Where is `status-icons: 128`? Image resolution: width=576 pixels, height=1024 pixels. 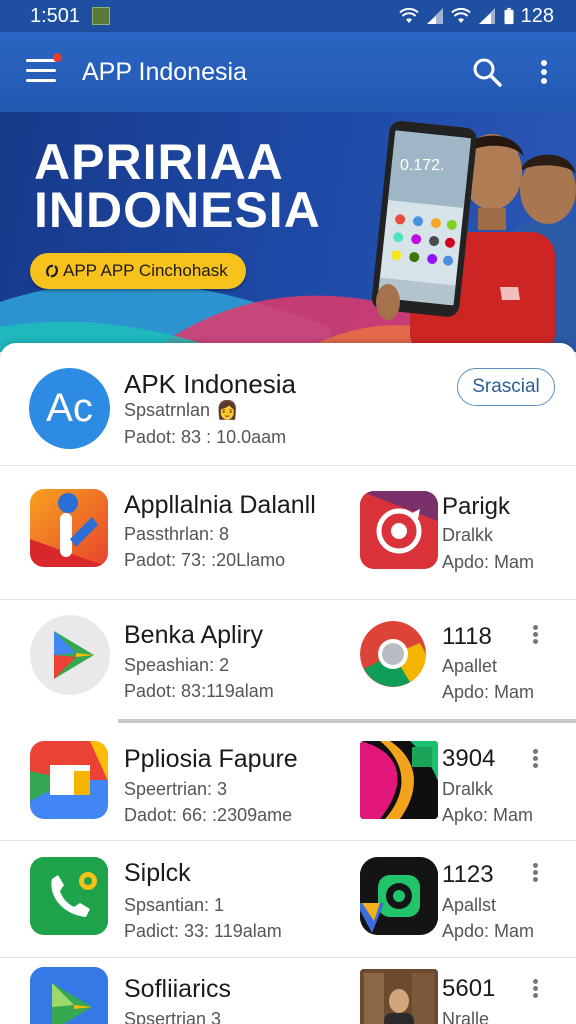
status-icons: 128 is located at coordinates (476, 16).